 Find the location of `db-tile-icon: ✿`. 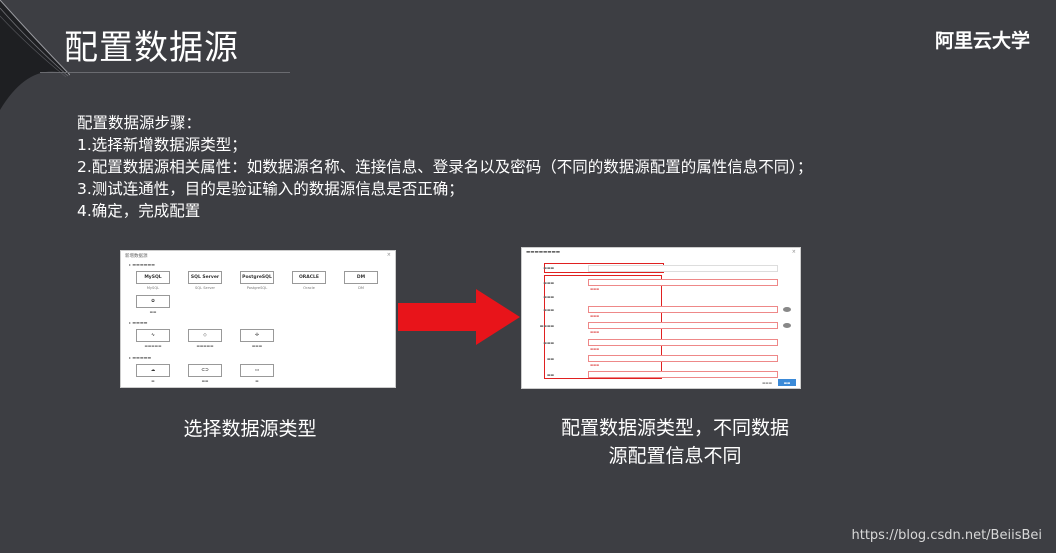

db-tile-icon: ✿ is located at coordinates (153, 301).